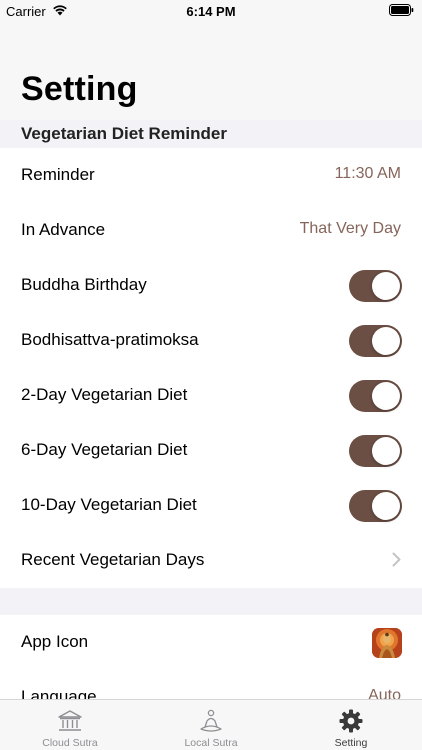 The width and height of the screenshot is (422, 750). What do you see at coordinates (211, 684) in the screenshot?
I see `language-row: Language Auto` at bounding box center [211, 684].